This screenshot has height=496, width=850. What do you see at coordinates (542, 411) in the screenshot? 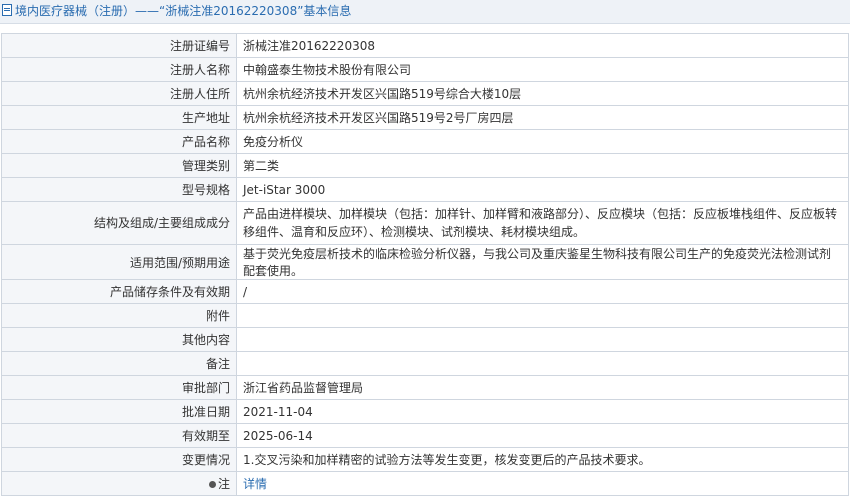
I see `row-value: 2021-11-04` at bounding box center [542, 411].